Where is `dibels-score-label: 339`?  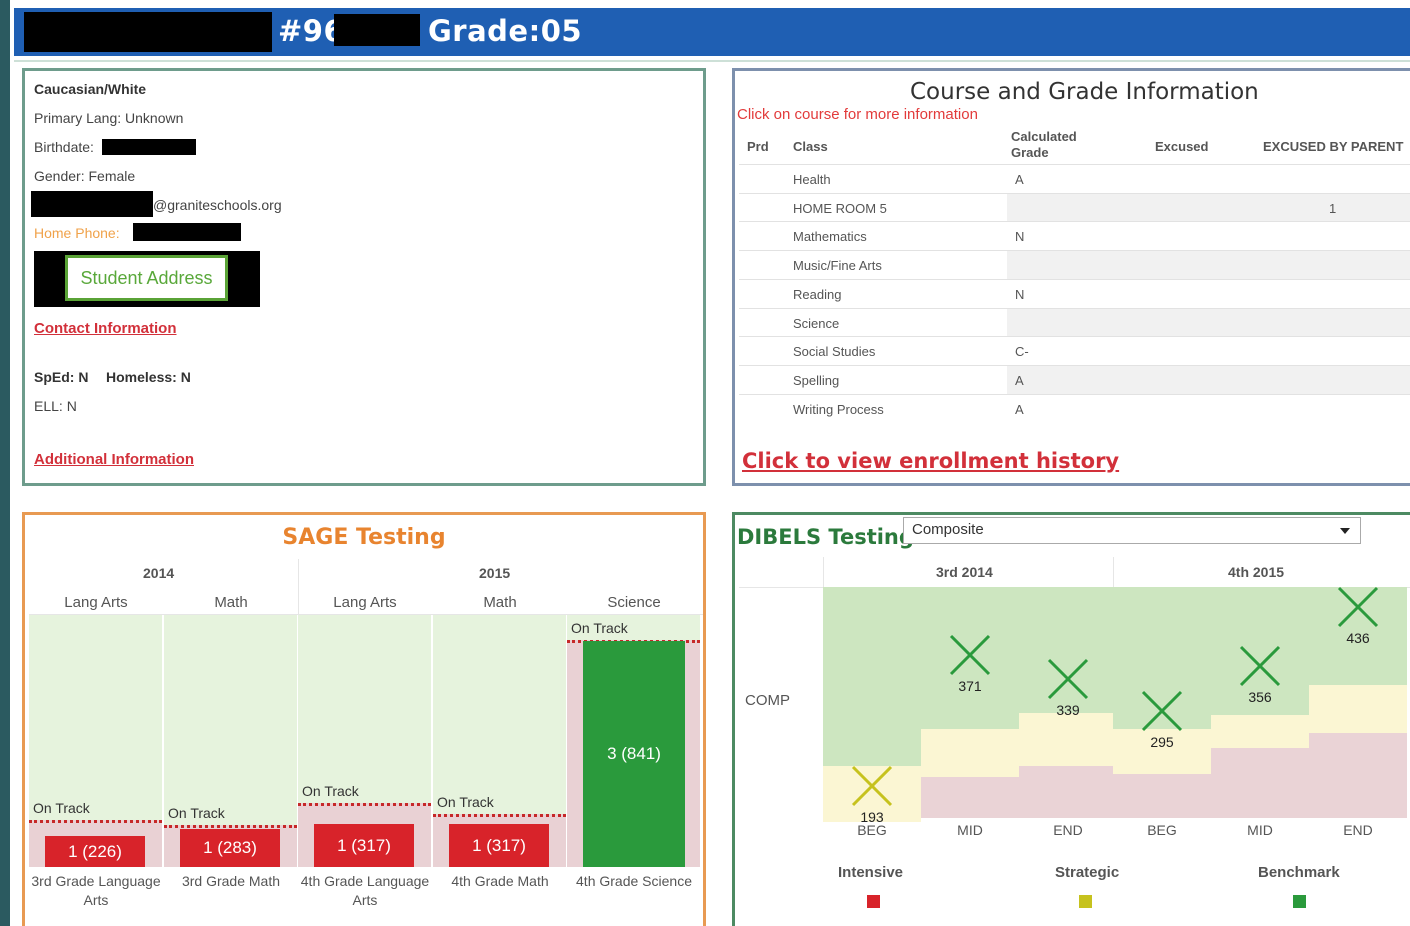 dibels-score-label: 339 is located at coordinates (1068, 709).